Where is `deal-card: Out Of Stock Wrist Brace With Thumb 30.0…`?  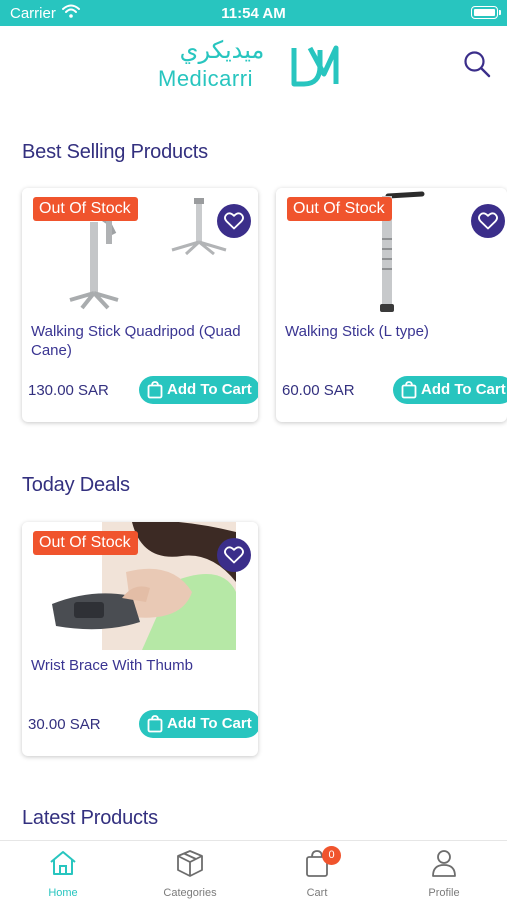 deal-card: Out Of Stock Wrist Brace With Thumb 30.0… is located at coordinates (140, 639).